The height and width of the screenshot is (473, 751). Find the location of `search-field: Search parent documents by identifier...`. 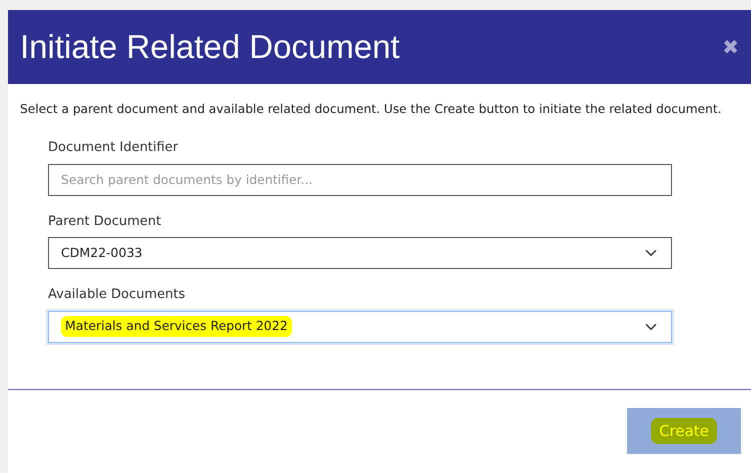

search-field: Search parent documents by identifier... is located at coordinates (360, 180).